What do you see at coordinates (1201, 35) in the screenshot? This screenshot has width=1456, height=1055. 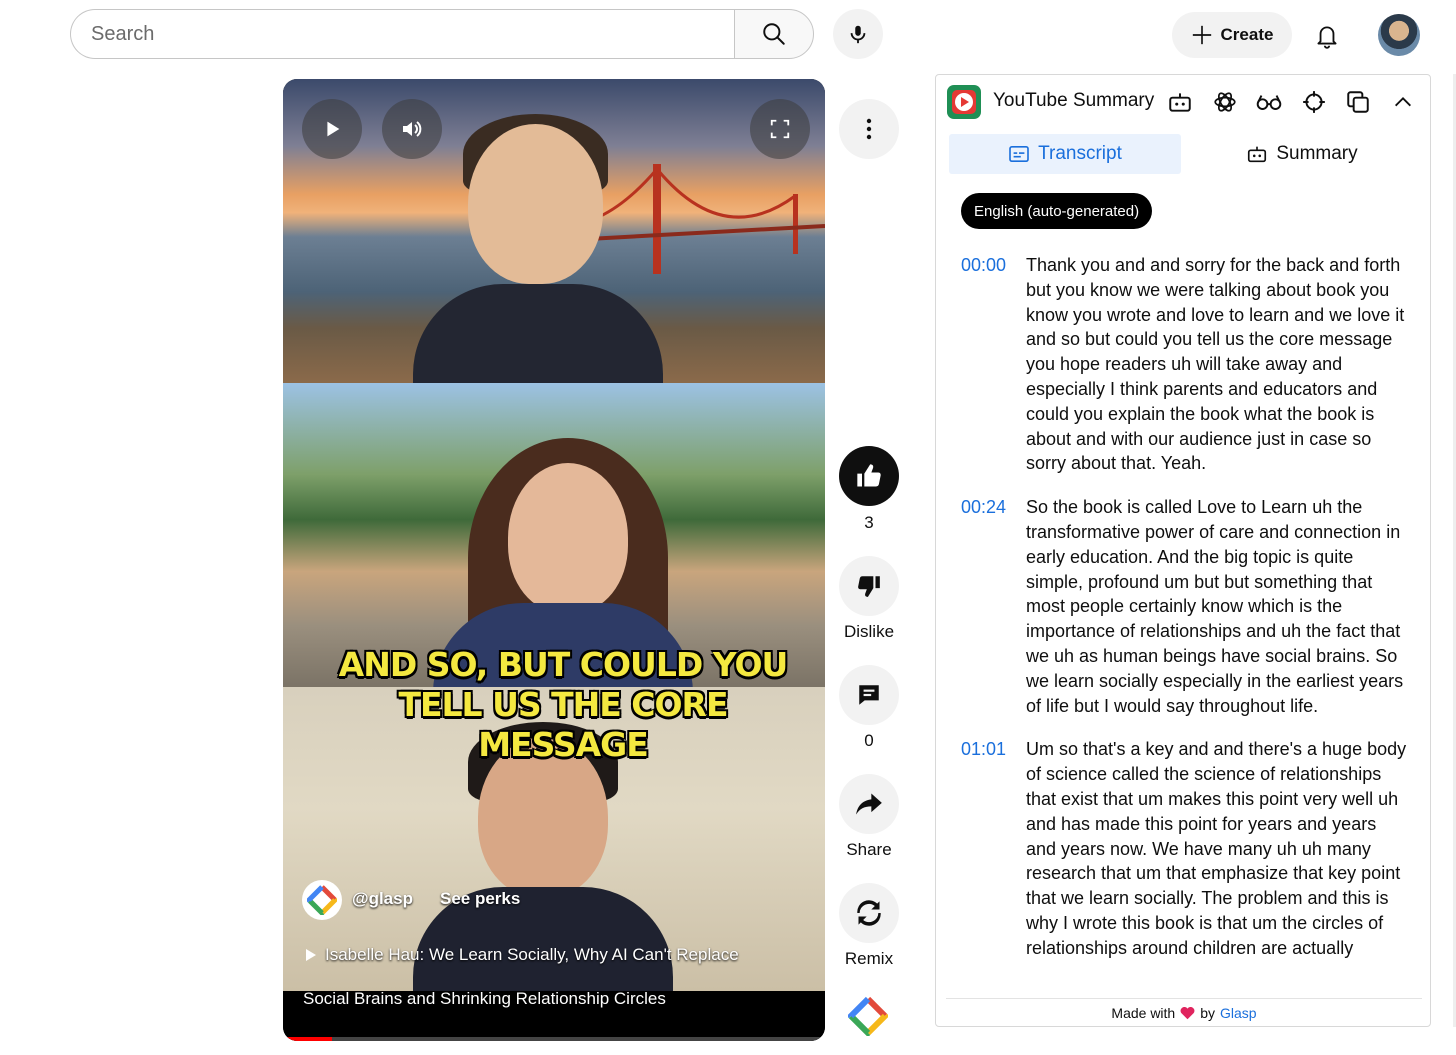 I see `plus-icon` at bounding box center [1201, 35].